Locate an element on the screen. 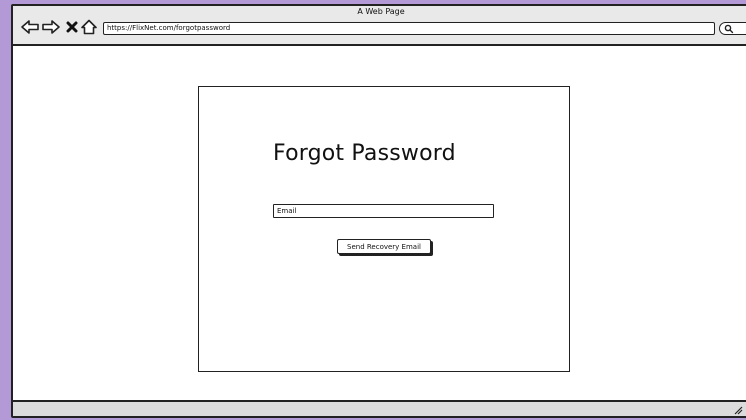 The image size is (746, 420). page-title: Forgot Password is located at coordinates (364, 153).